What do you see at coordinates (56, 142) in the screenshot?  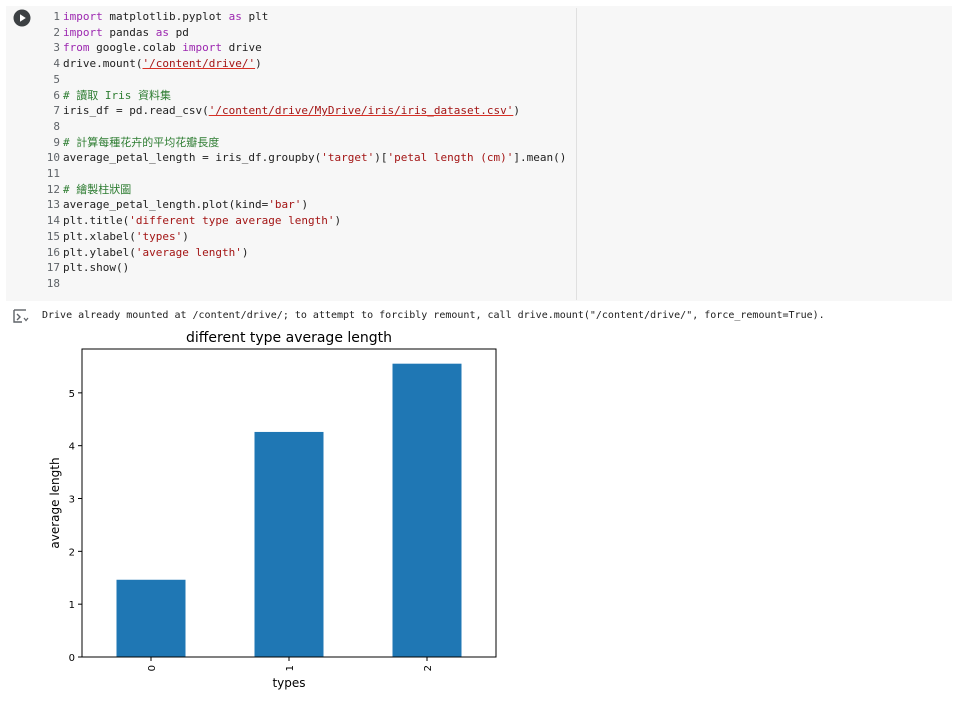 I see `line-number: 9` at bounding box center [56, 142].